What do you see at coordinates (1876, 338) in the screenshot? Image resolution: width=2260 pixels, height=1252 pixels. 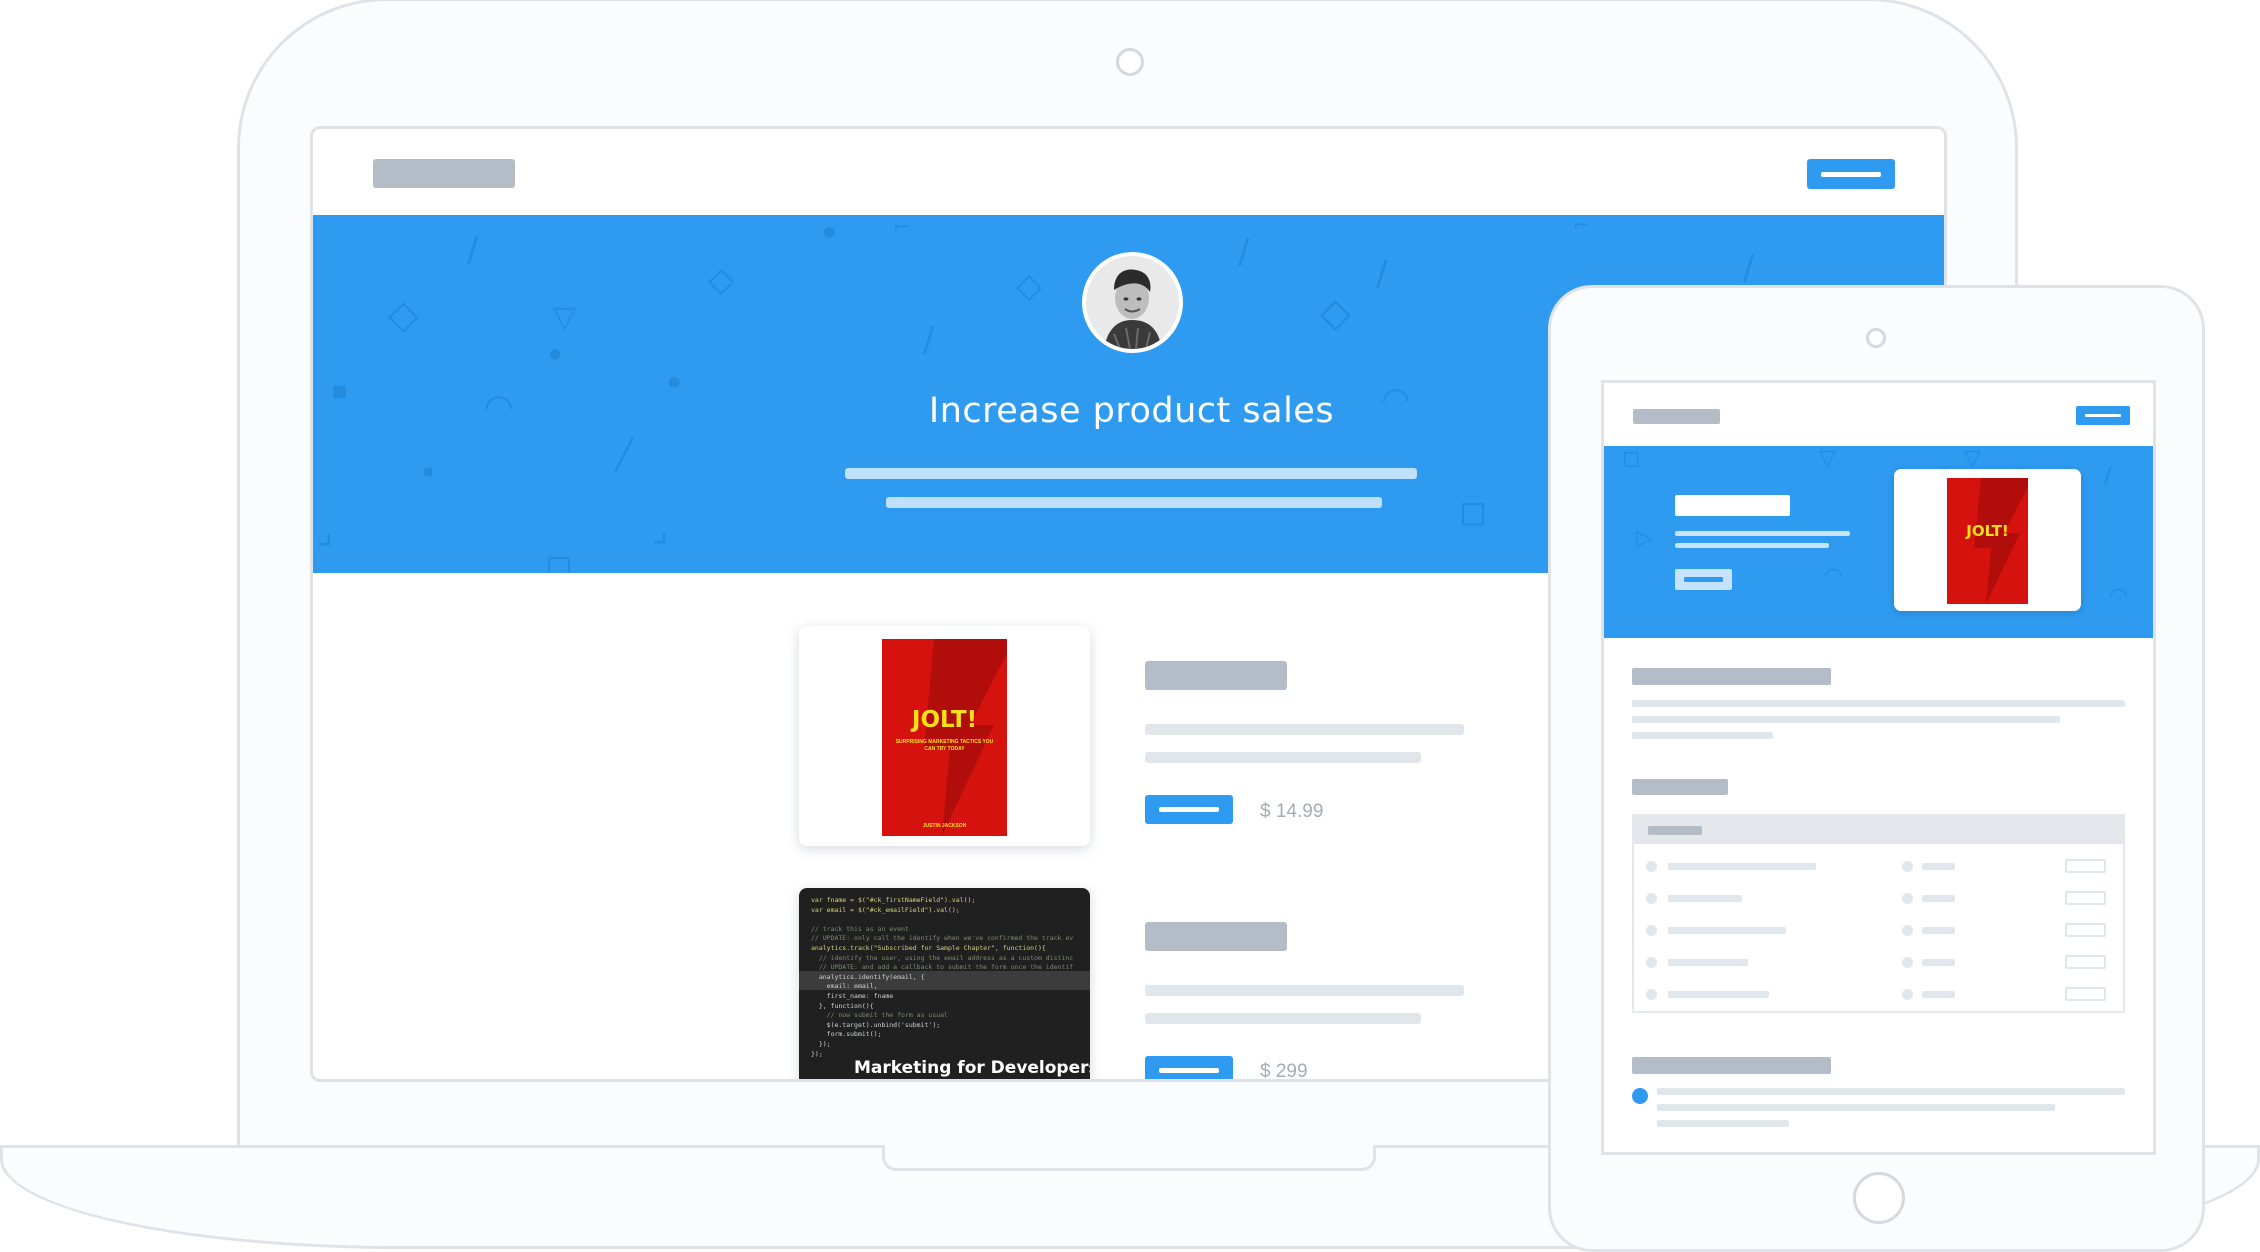 I see `tablet-camera` at bounding box center [1876, 338].